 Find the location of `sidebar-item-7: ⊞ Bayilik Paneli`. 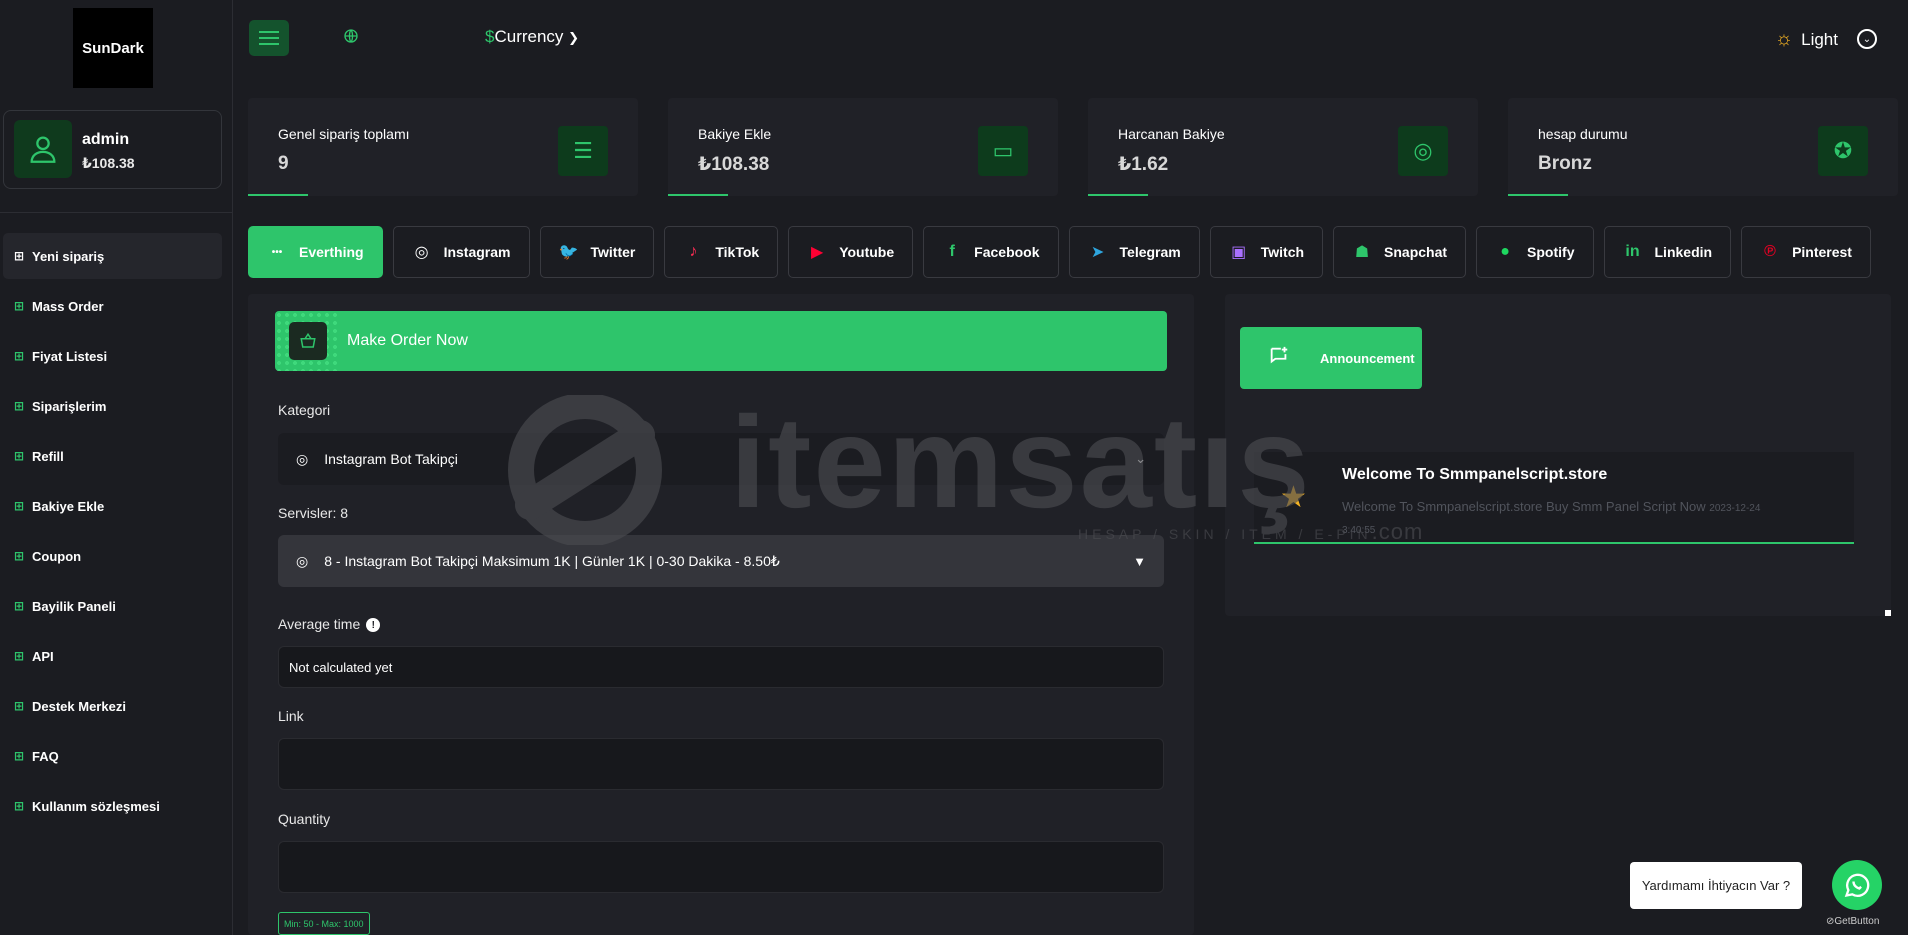

sidebar-item-7: ⊞ Bayilik Paneli is located at coordinates (112, 606).